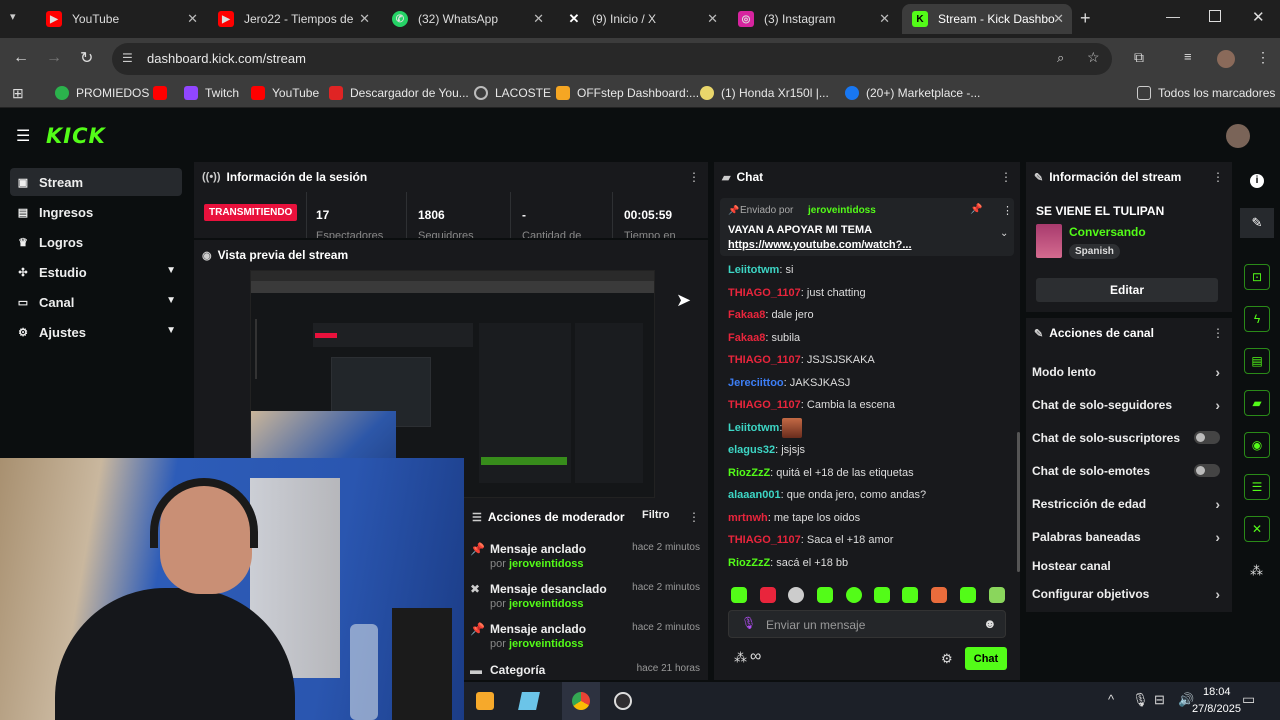  I want to click on chevron-down-icon: ⌄, so click(1004, 233).